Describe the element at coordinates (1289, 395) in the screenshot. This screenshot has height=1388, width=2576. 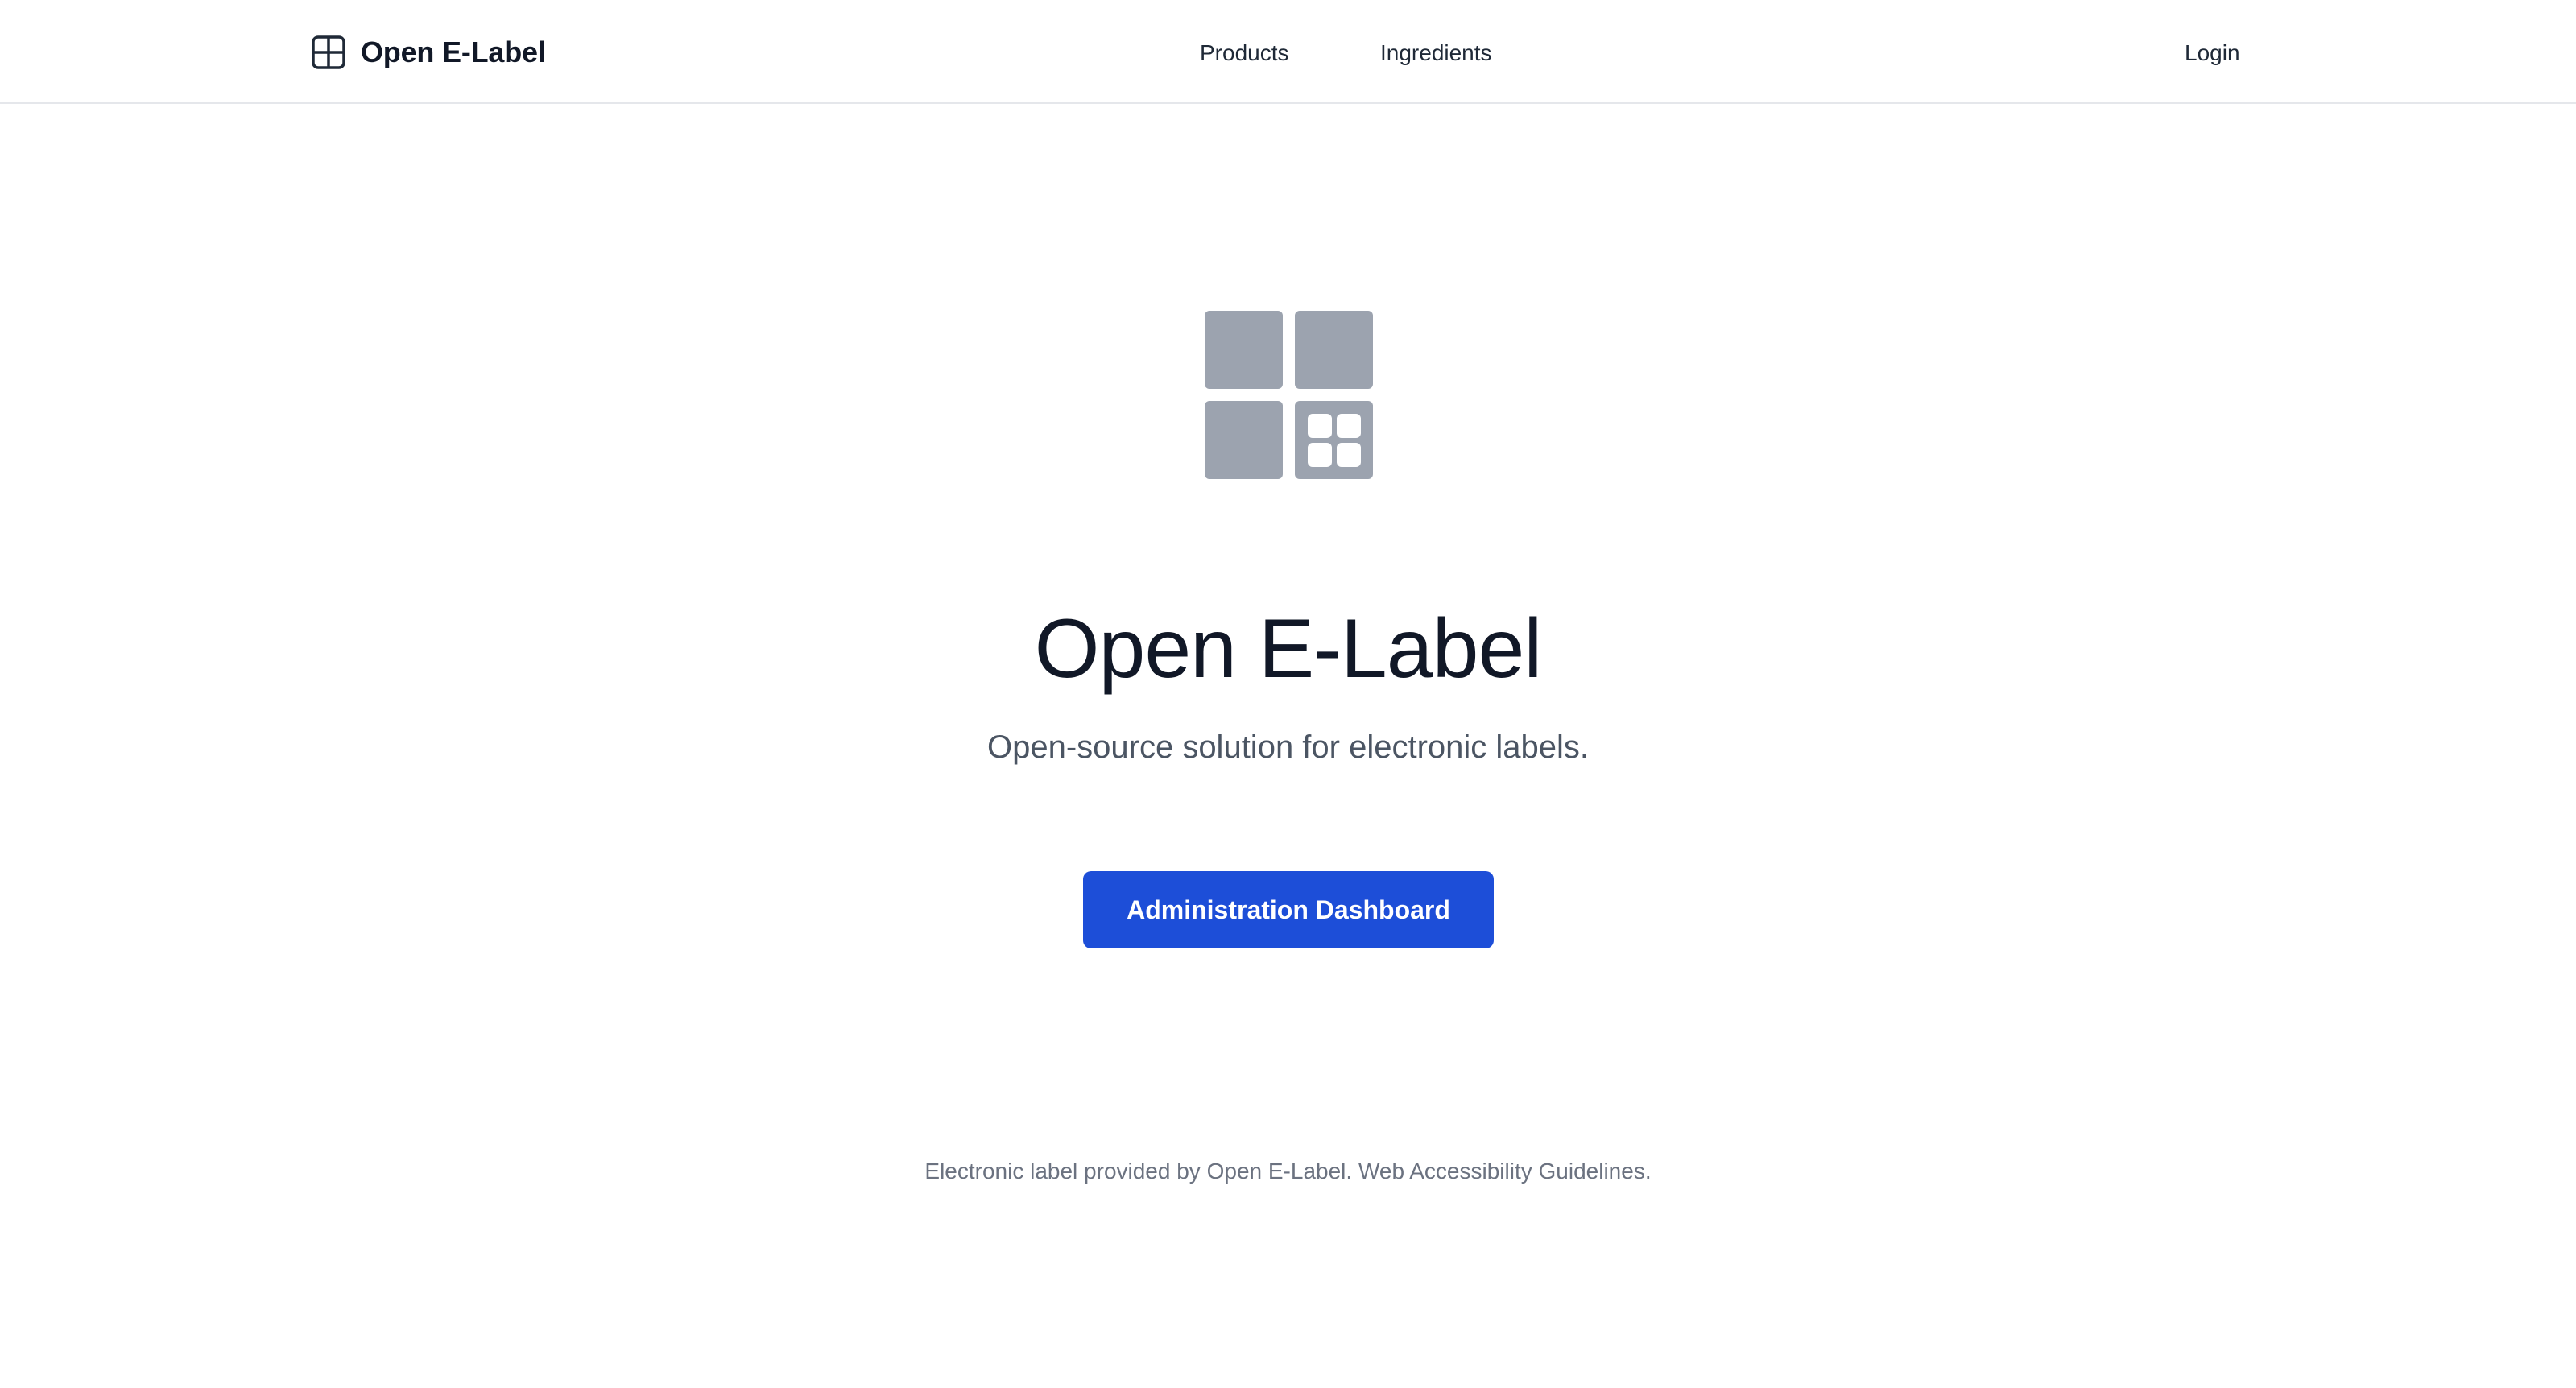
I see `e-label-logo-icon` at that location.